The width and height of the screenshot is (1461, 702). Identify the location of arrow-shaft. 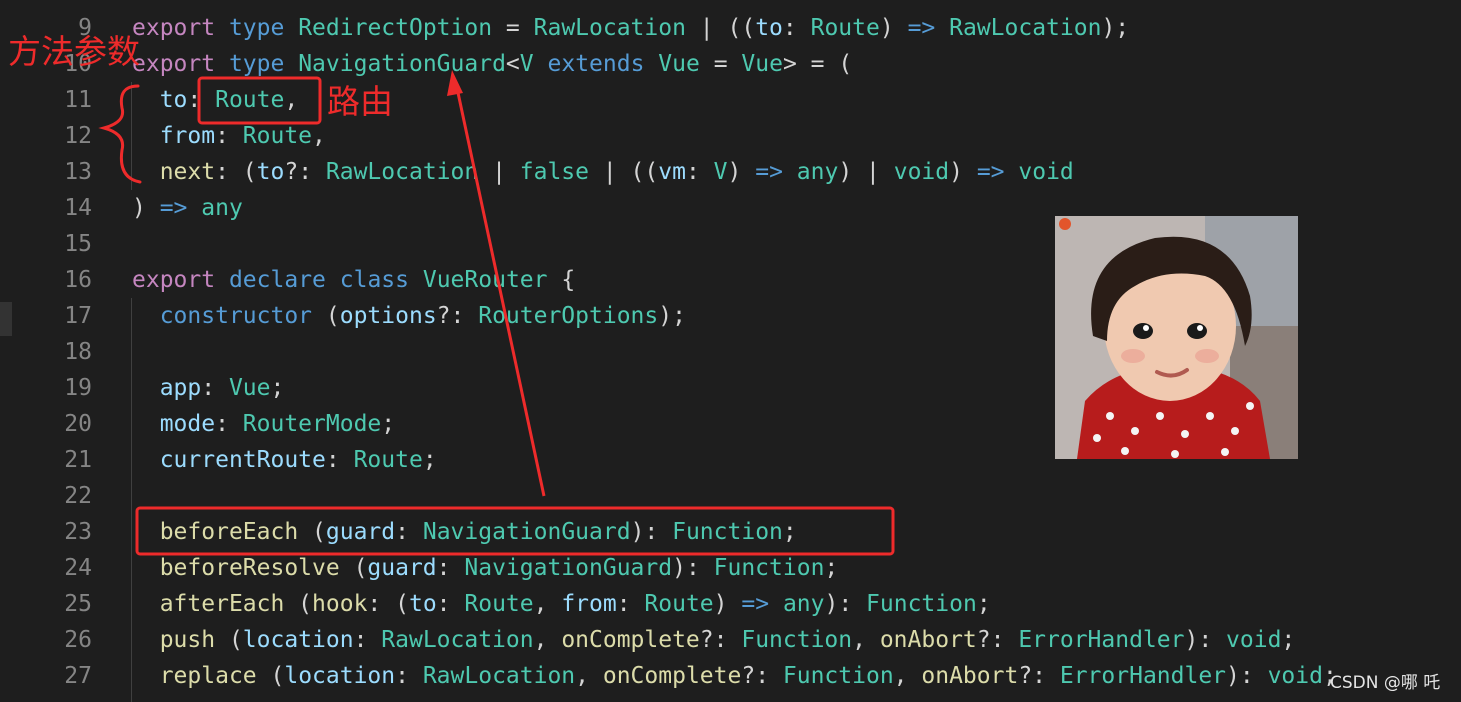
(500, 292).